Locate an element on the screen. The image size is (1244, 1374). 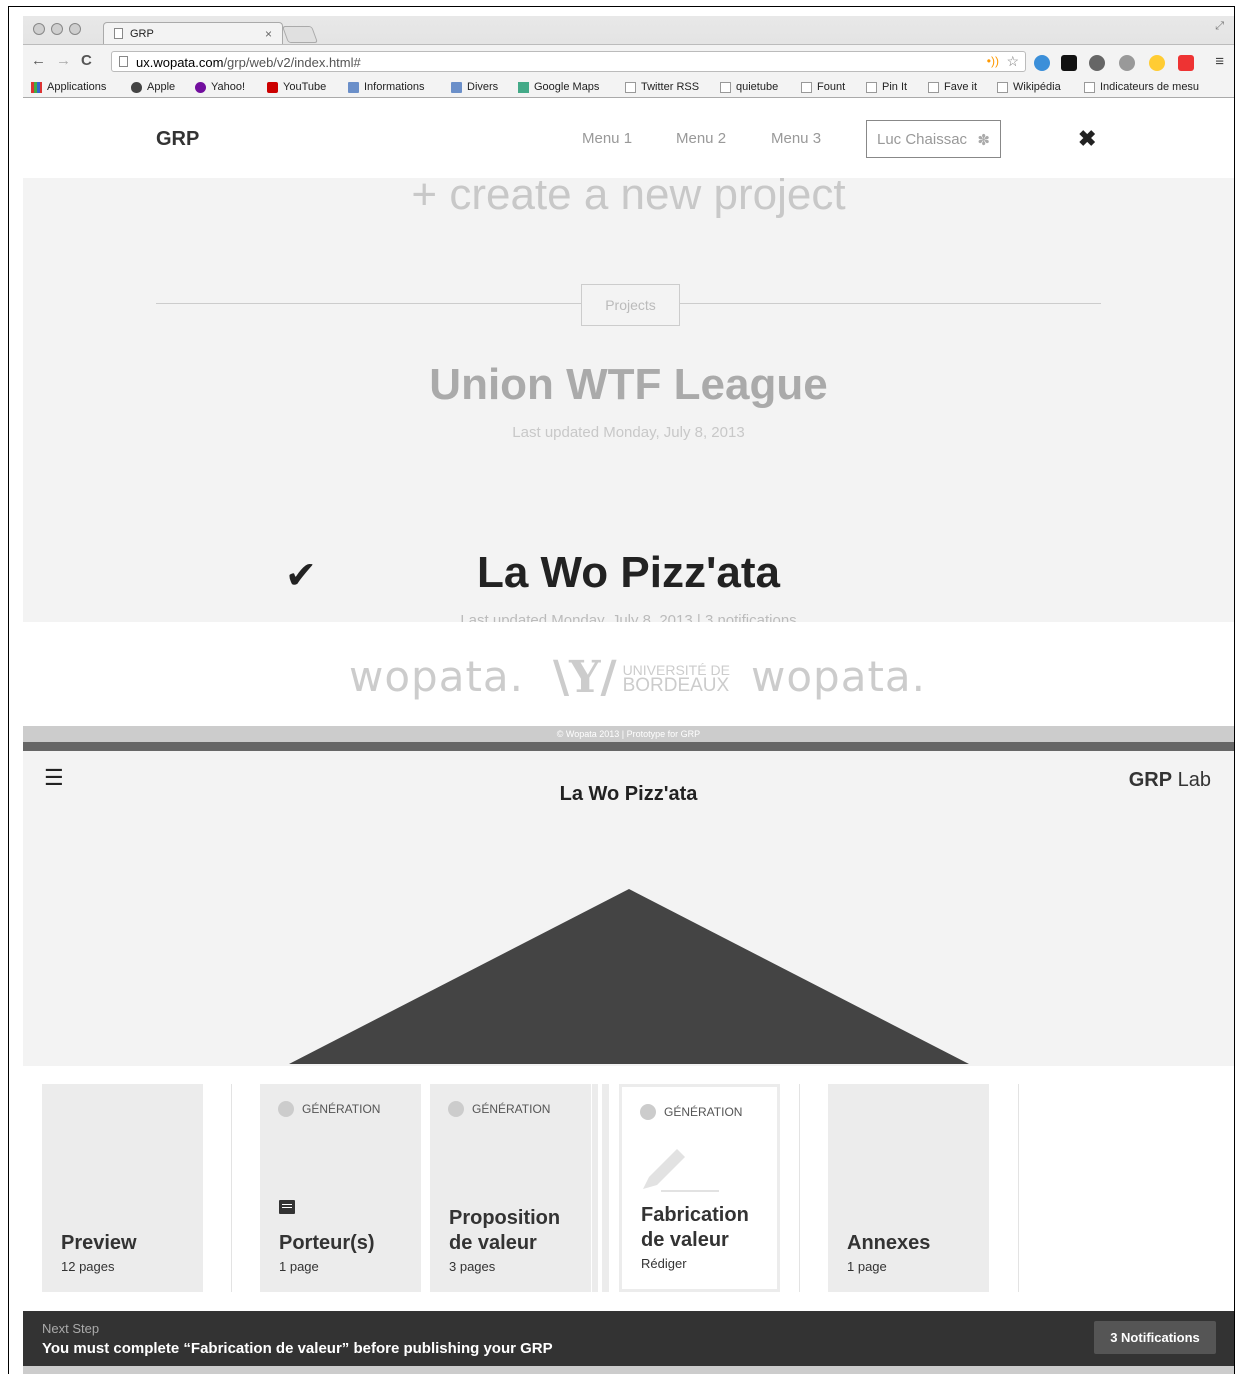
bookmark-item: Apple is located at coordinates (153, 87).